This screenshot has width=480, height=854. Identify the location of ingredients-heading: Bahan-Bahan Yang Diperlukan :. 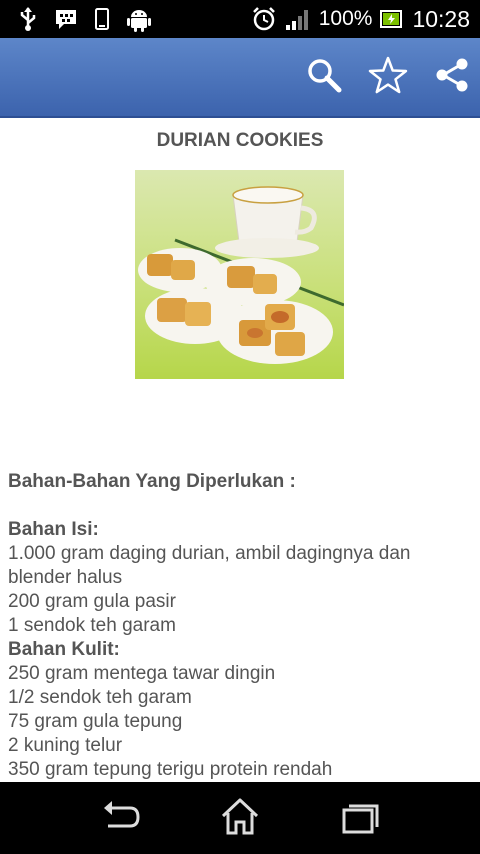
(152, 481).